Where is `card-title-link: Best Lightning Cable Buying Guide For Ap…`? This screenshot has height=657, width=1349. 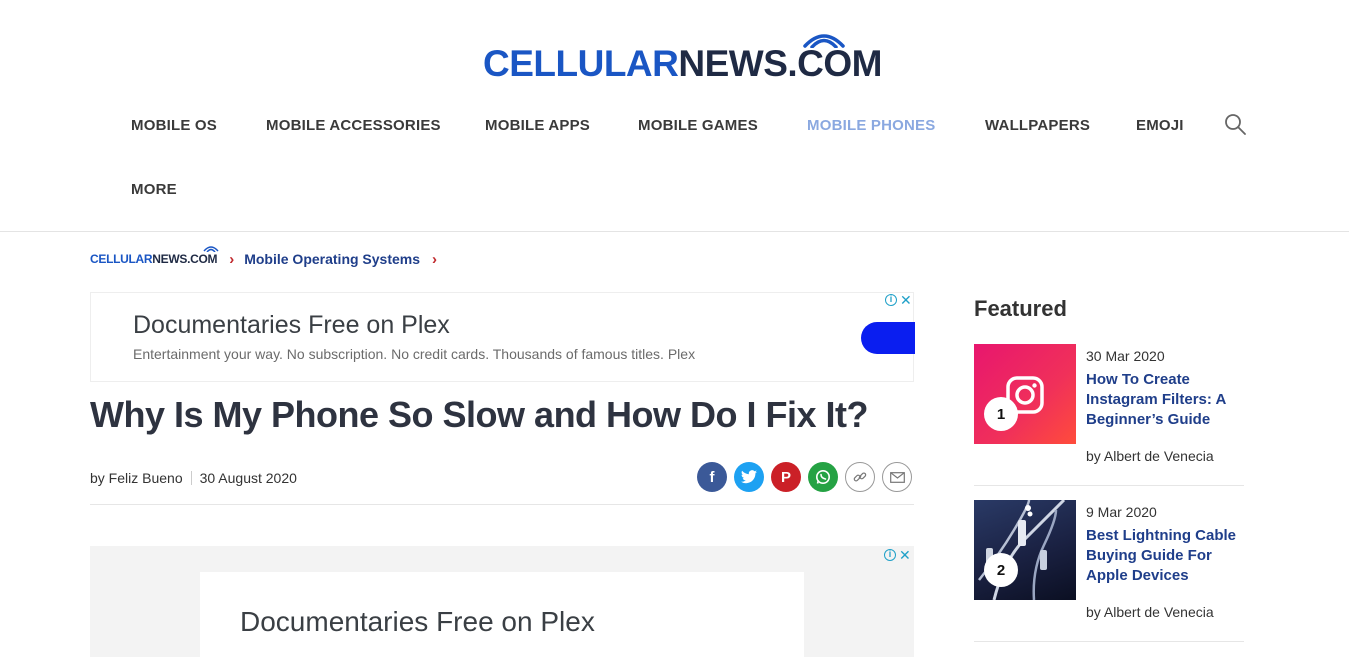
card-title-link: Best Lightning Cable Buying Guide For Ap… is located at coordinates (1165, 556).